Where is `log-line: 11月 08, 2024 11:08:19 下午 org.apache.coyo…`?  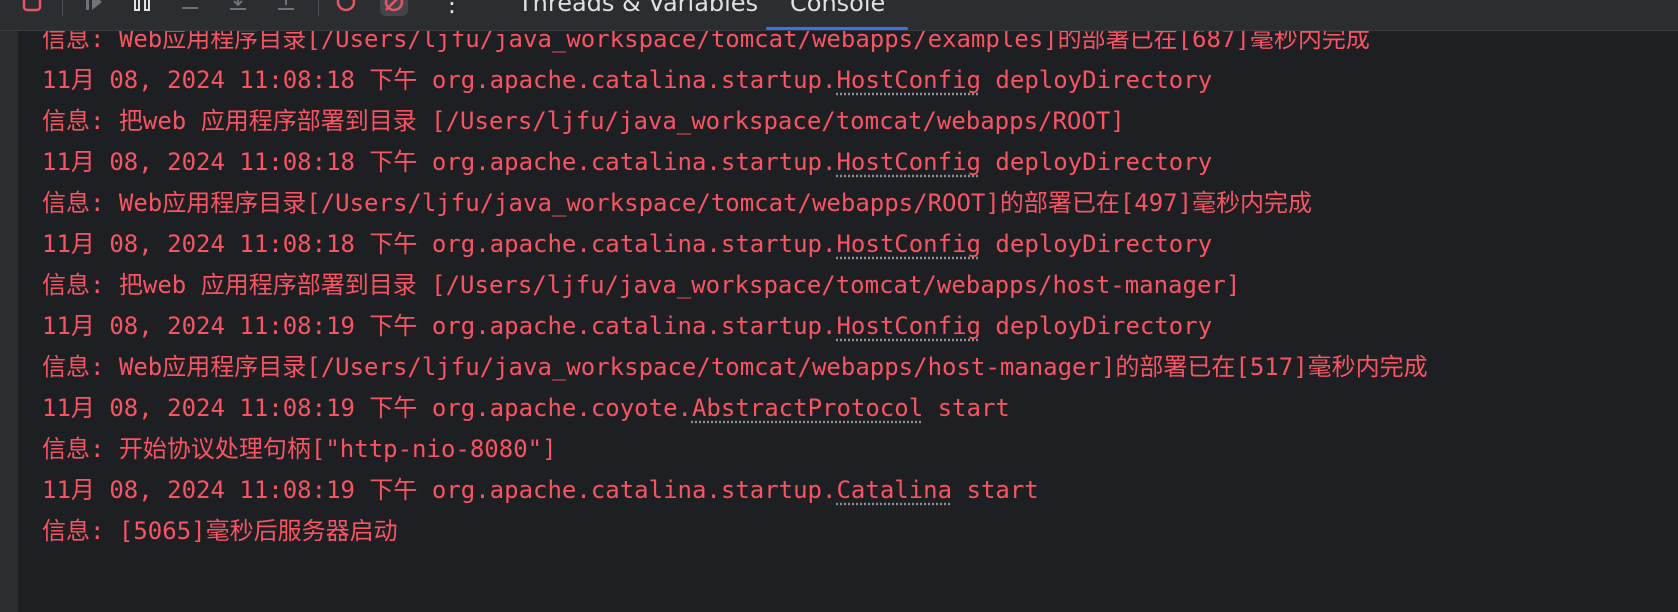
log-line: 11月 08, 2024 11:08:19 下午 org.apache.coyo… is located at coordinates (526, 408).